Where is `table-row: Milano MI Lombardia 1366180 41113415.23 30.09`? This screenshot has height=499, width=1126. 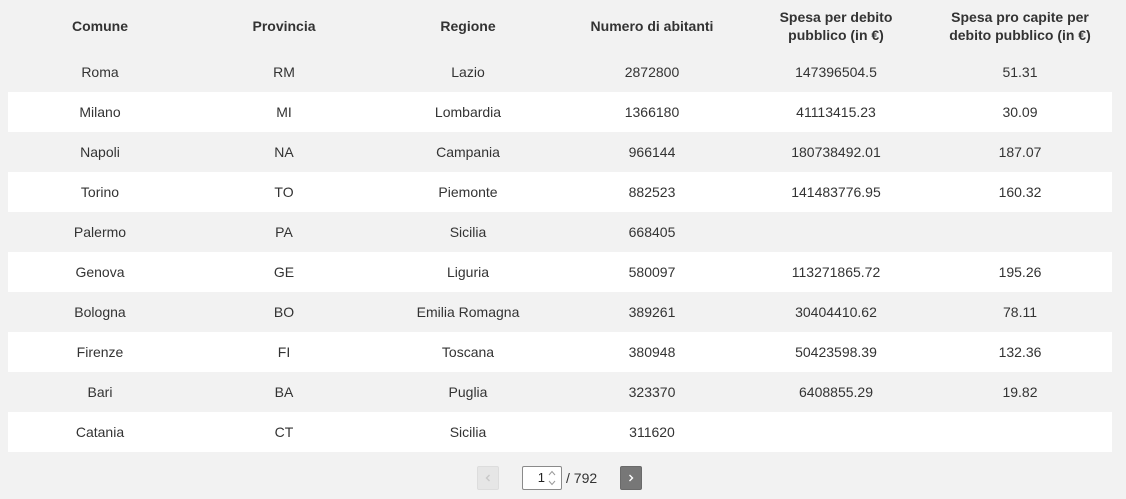 table-row: Milano MI Lombardia 1366180 41113415.23 30.09 is located at coordinates (560, 112).